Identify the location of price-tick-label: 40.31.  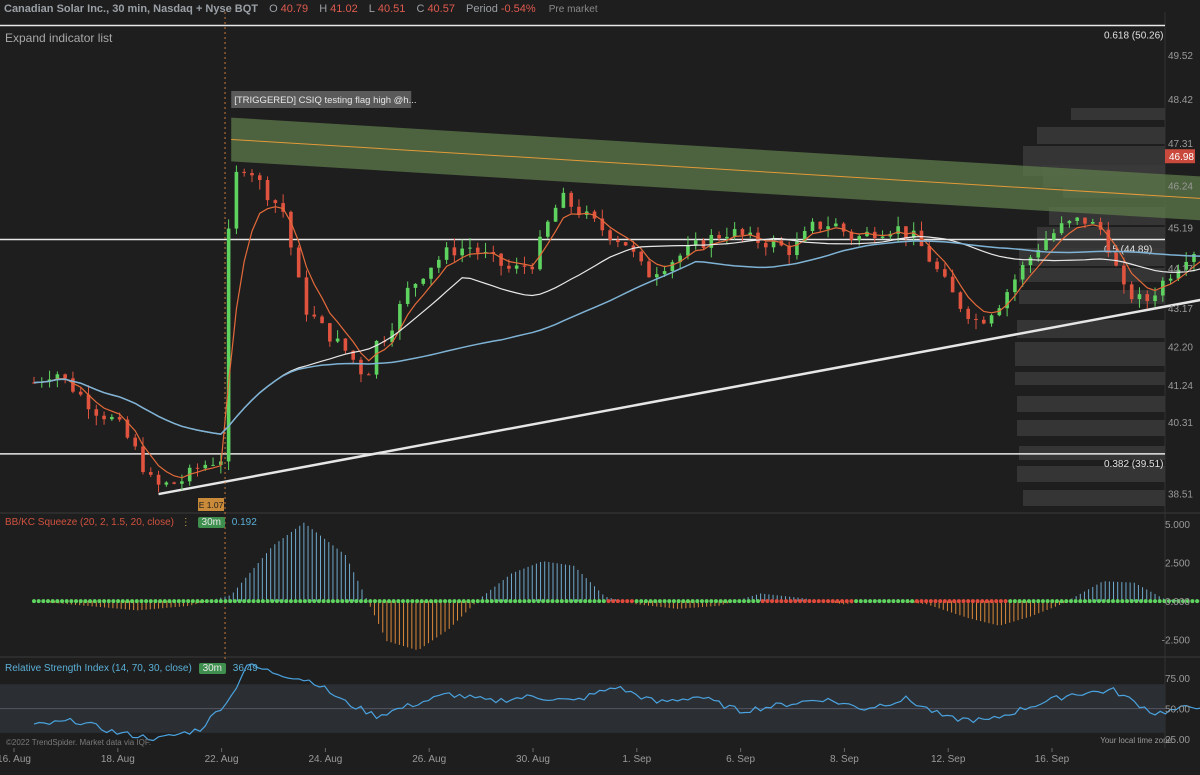
(1180, 423).